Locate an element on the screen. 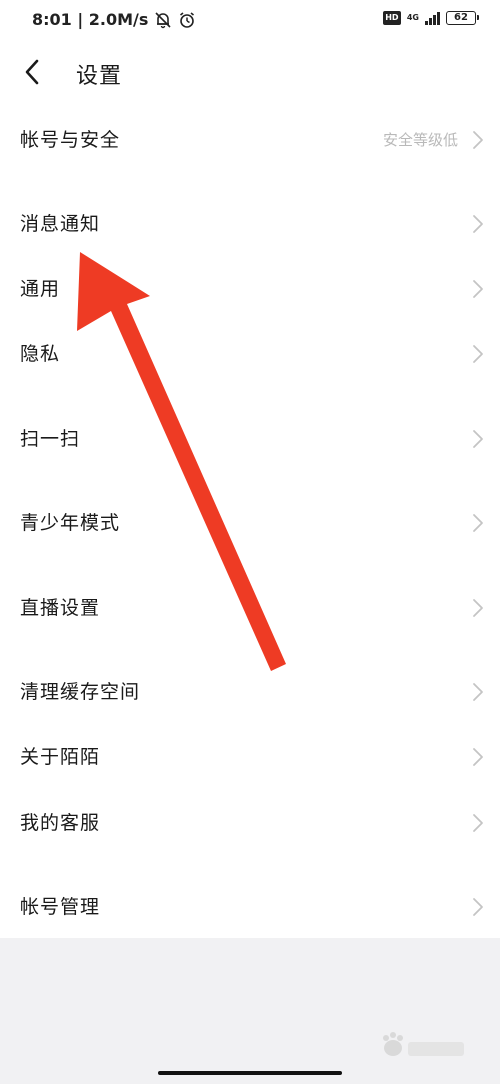 The height and width of the screenshot is (1084, 500). settings-item-account-security: 帐号与安全 安全等级低 is located at coordinates (250, 140).